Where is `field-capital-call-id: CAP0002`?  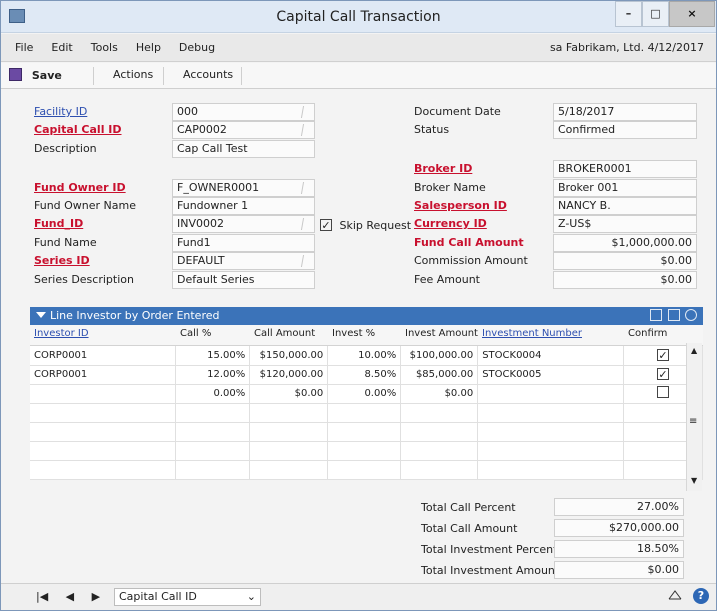 field-capital-call-id: CAP0002 is located at coordinates (243, 130).